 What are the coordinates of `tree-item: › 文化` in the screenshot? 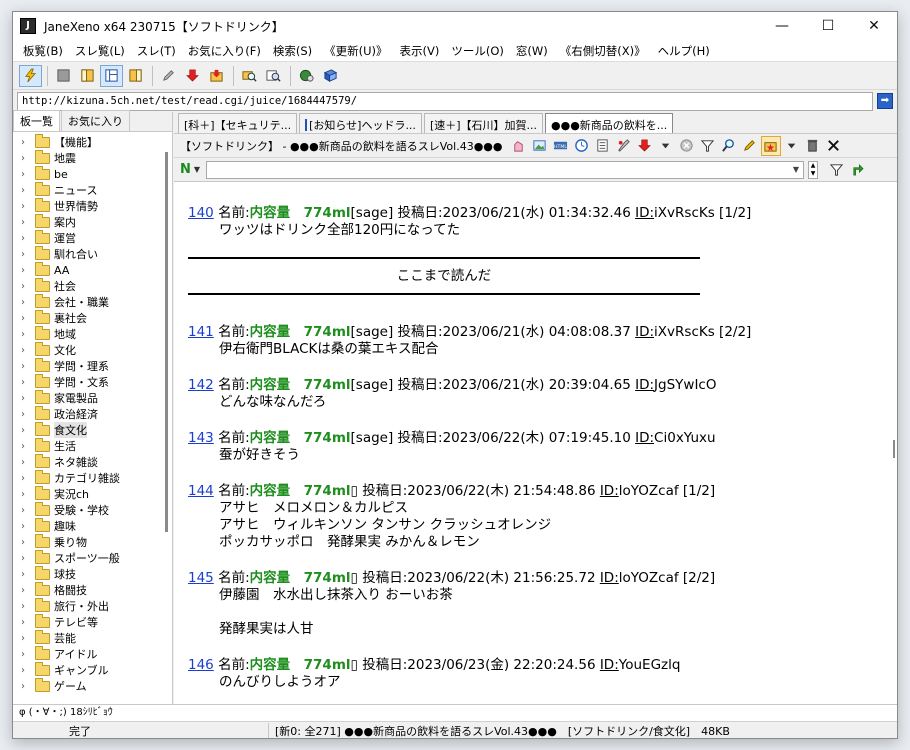 It's located at (88, 349).